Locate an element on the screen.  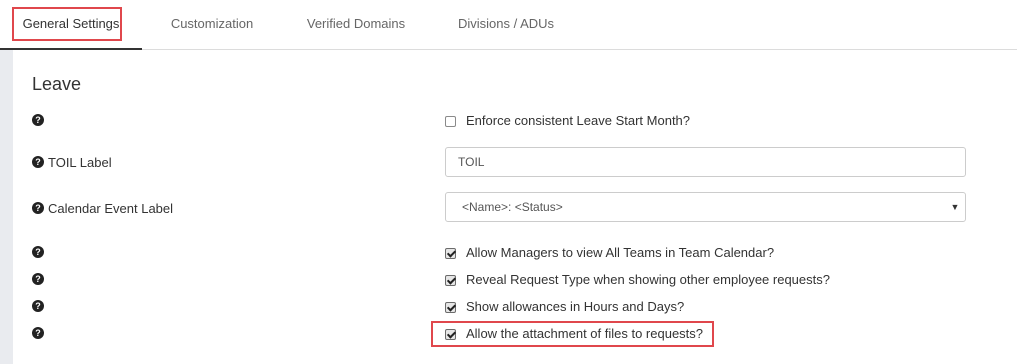
tab-general-settings: General Settings is located at coordinates (71, 25).